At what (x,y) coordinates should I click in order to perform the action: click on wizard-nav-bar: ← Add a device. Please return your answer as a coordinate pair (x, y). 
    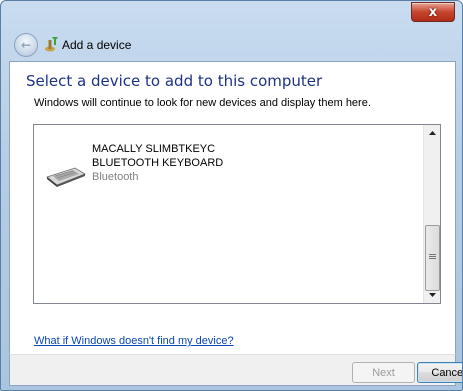
    Looking at the image, I should click on (231, 45).